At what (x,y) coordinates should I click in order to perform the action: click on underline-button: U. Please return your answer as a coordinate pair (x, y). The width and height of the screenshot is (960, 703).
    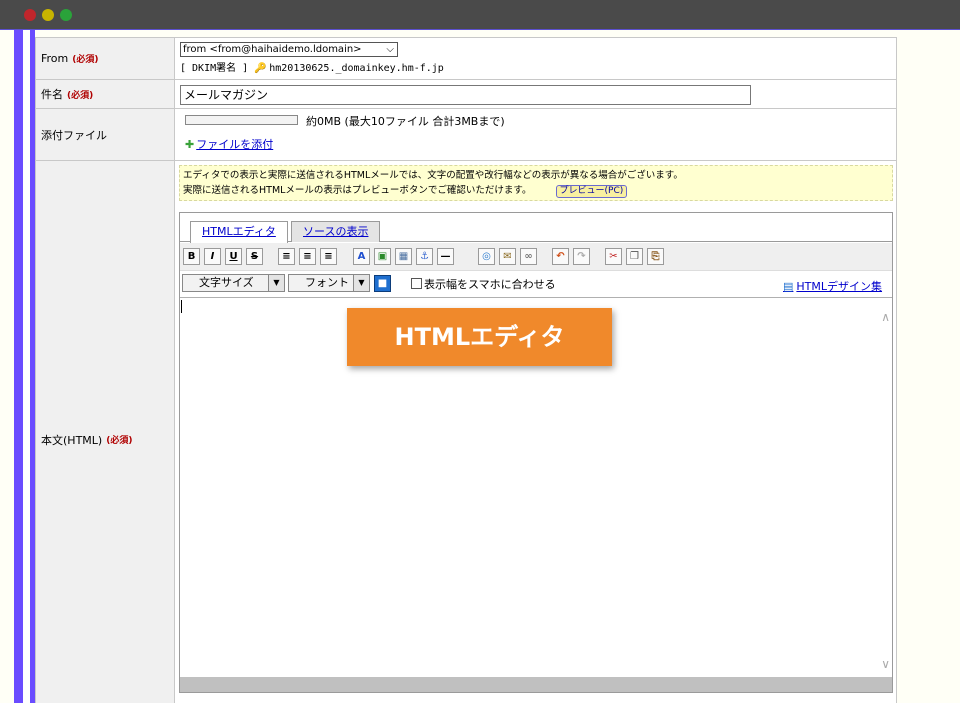
    Looking at the image, I should click on (233, 256).